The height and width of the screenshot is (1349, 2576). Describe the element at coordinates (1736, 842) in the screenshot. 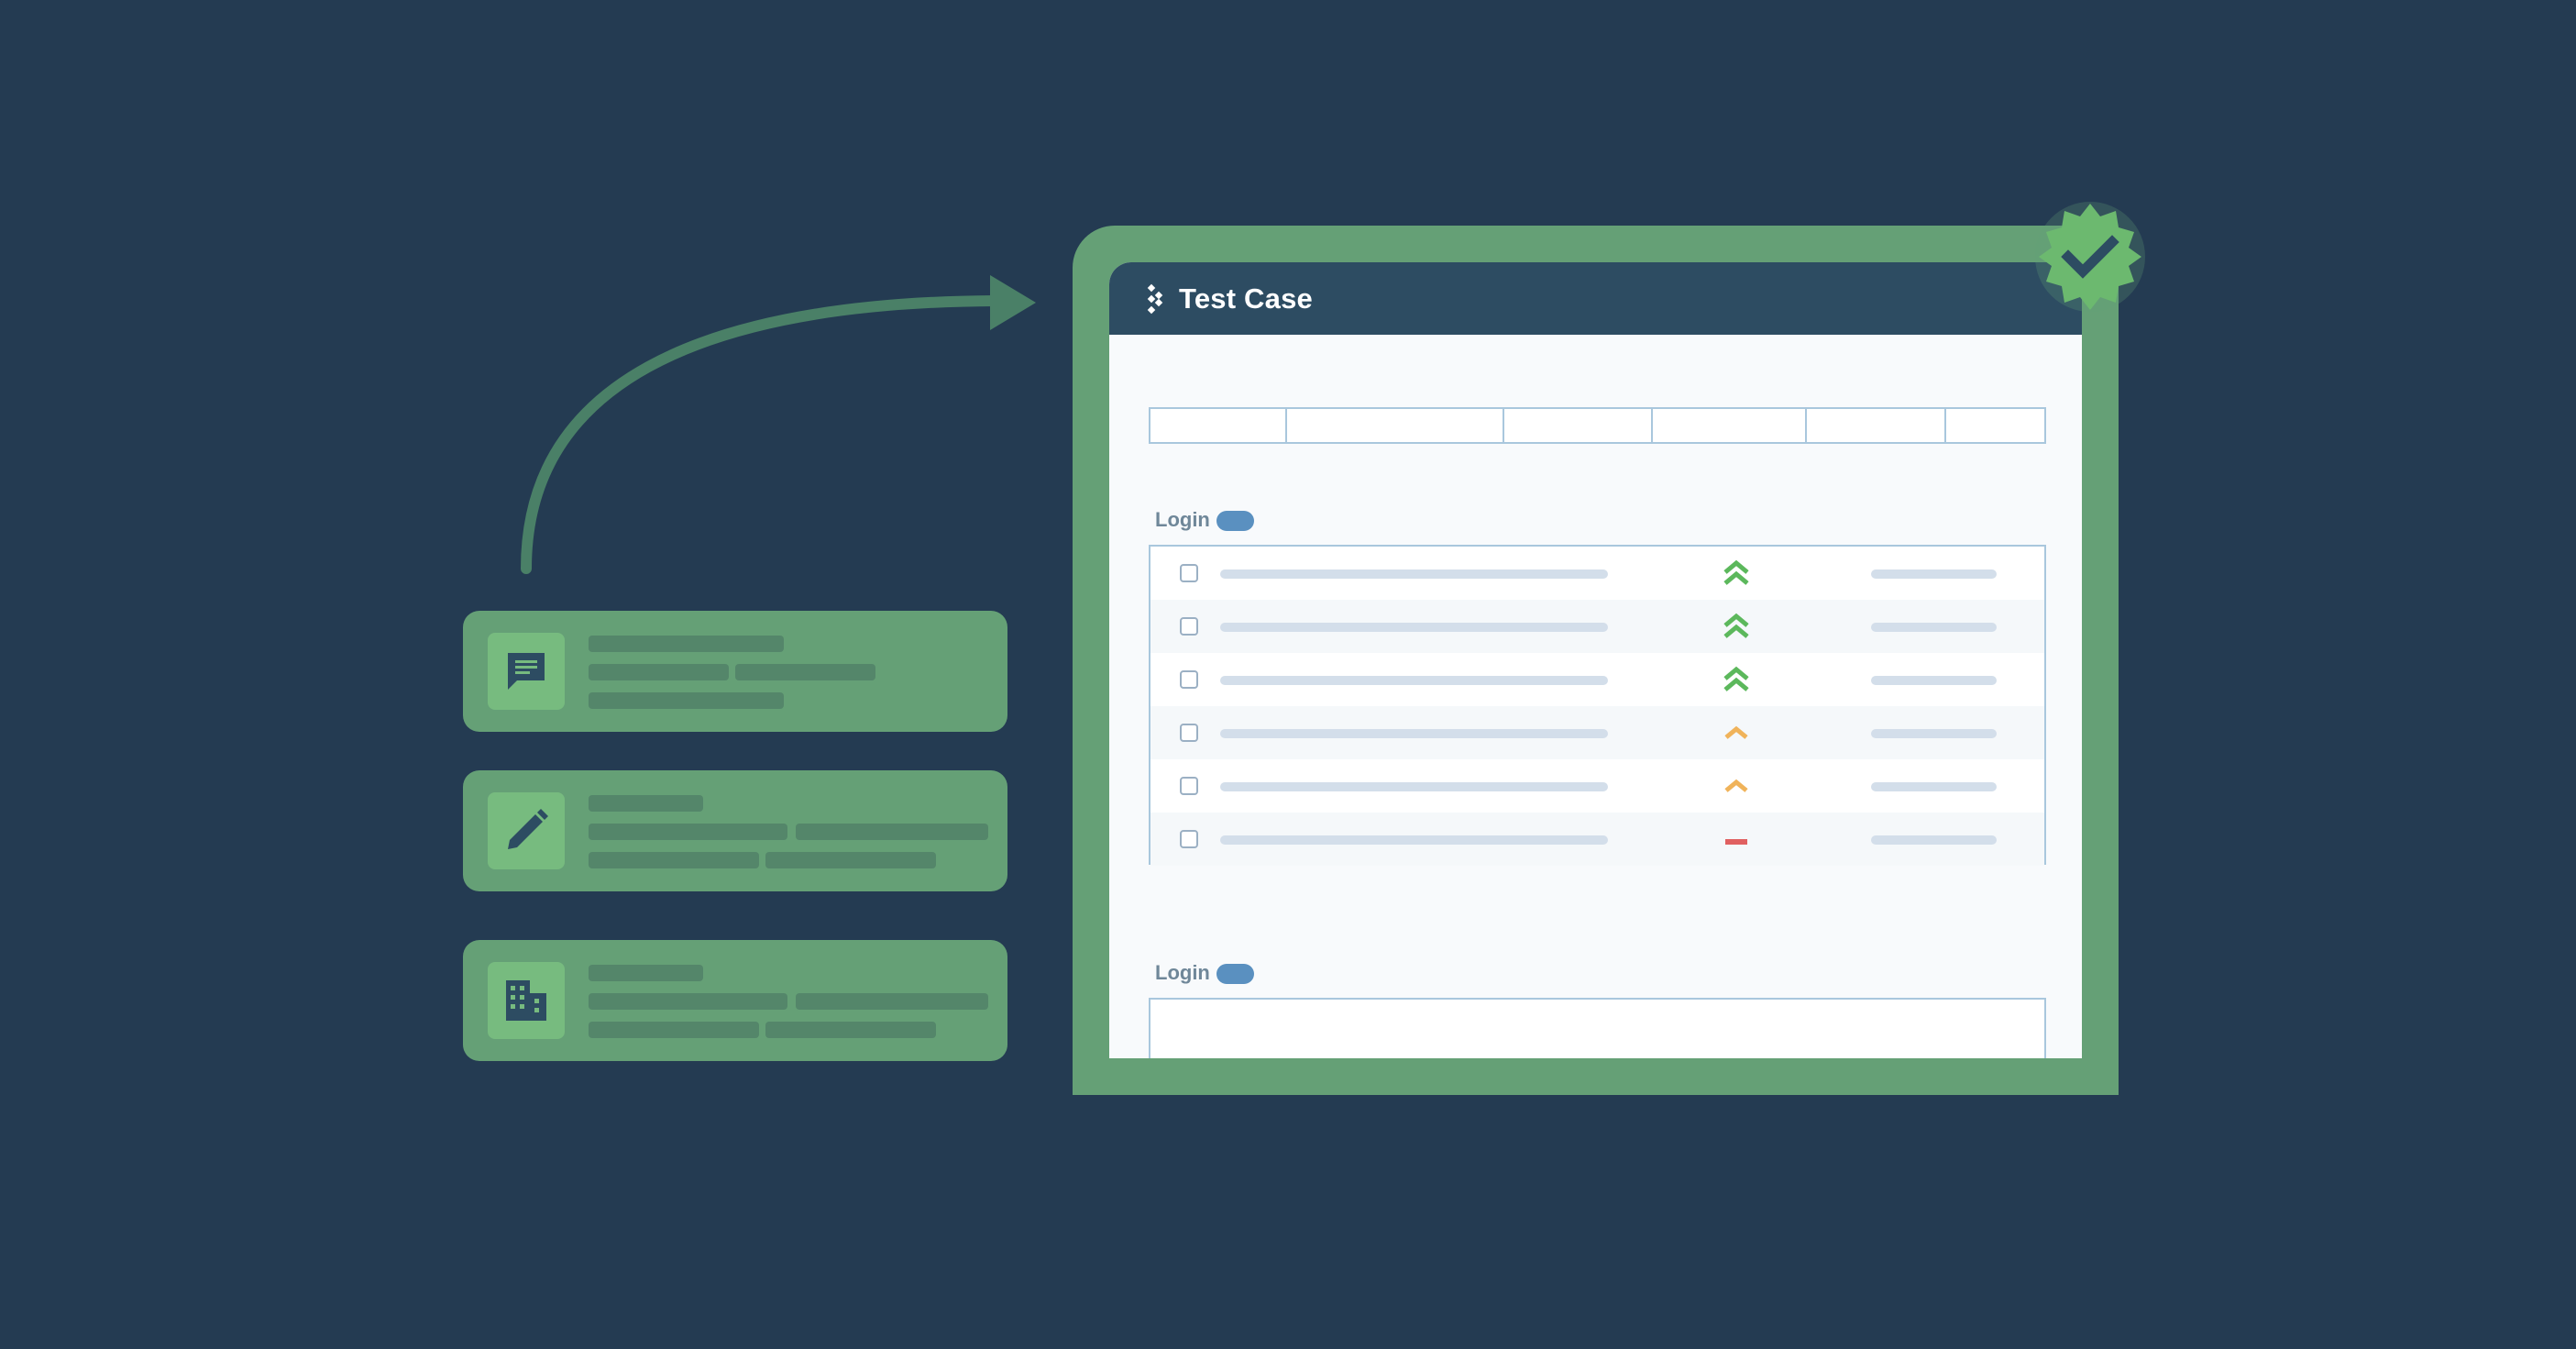

I see `priority-low-icon` at that location.